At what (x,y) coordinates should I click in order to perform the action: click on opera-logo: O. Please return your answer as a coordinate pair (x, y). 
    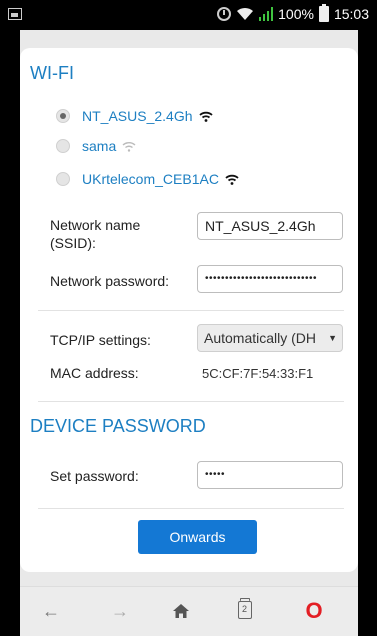
    Looking at the image, I should click on (314, 610).